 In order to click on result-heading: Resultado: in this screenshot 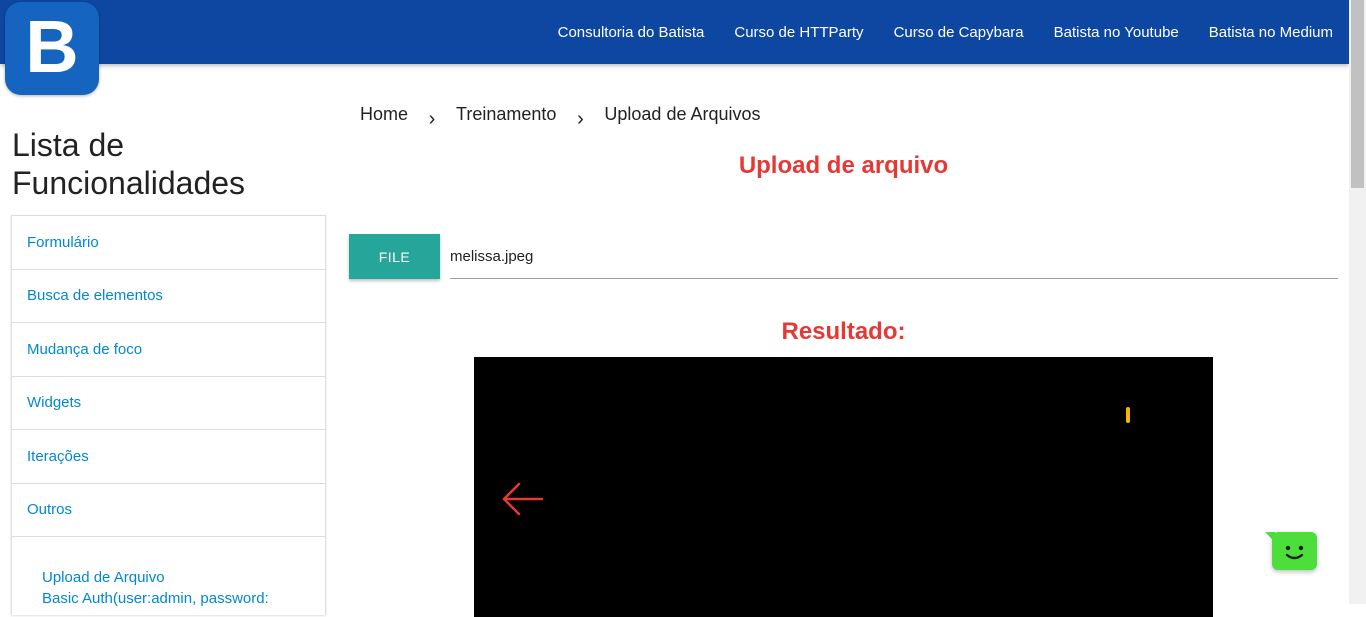, I will do `click(843, 331)`.